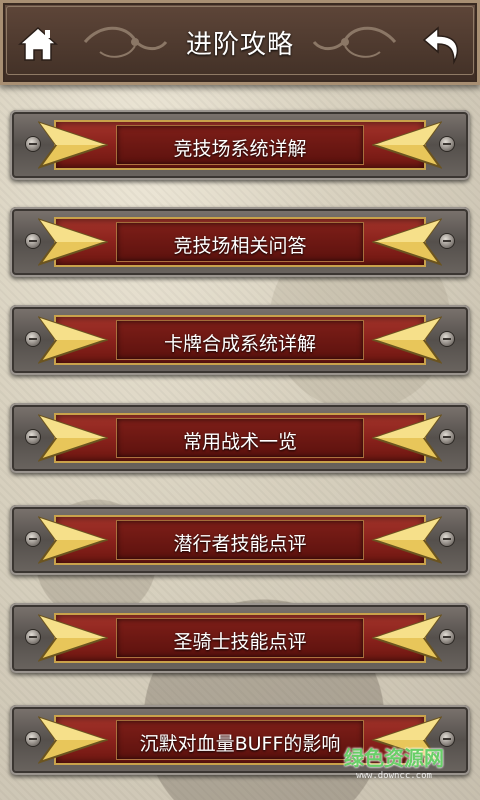  I want to click on menu-item-arena-system: 竞技场系统详解, so click(240, 145).